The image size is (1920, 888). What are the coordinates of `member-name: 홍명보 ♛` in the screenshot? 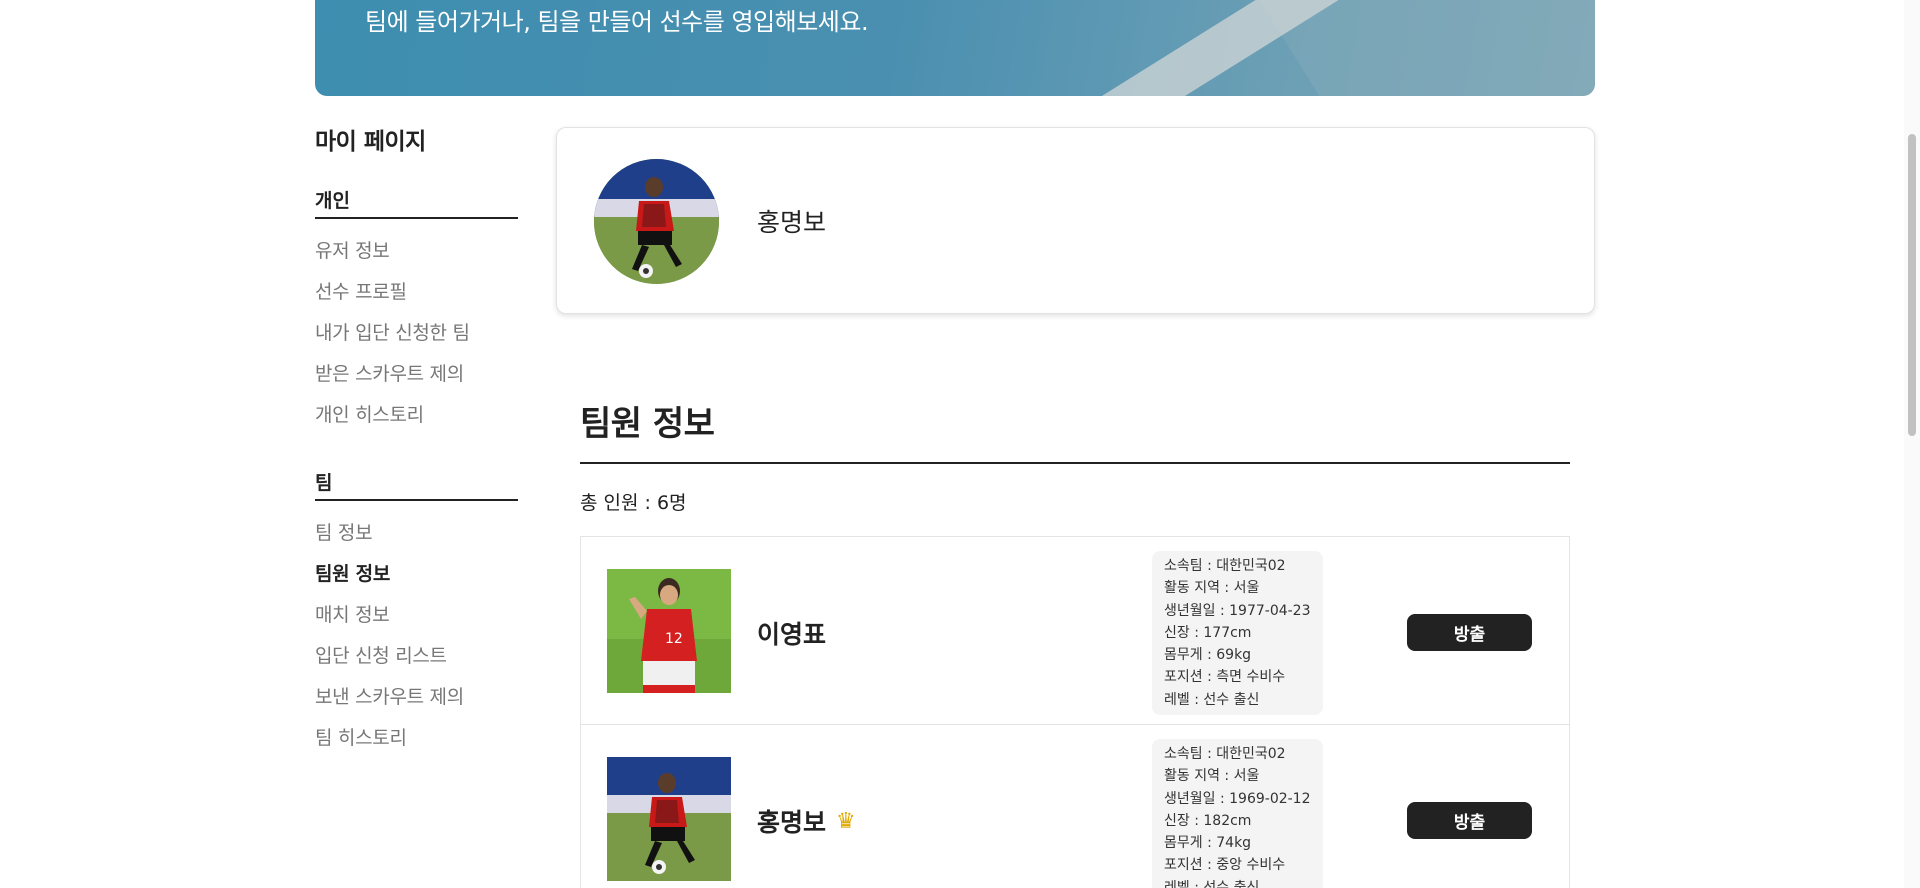 It's located at (806, 821).